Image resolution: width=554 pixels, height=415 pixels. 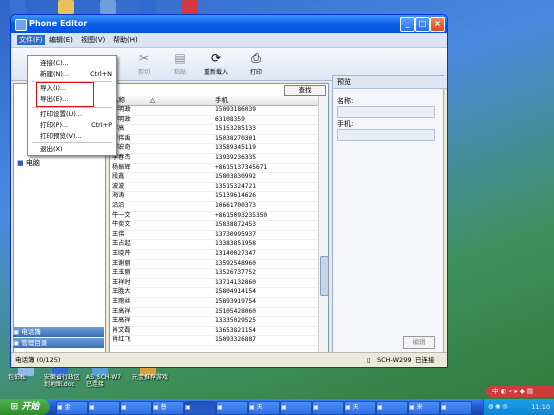 What do you see at coordinates (214, 255) in the screenshot?
I see `table-row: 王晓芹 13140027347` at bounding box center [214, 255].